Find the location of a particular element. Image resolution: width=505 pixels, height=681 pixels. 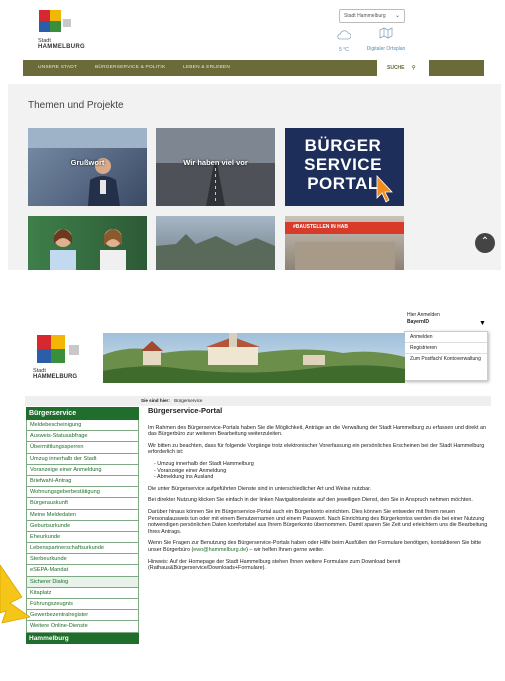

sidebar-item-esepa: eSEPA-Mandat is located at coordinates (82, 571).